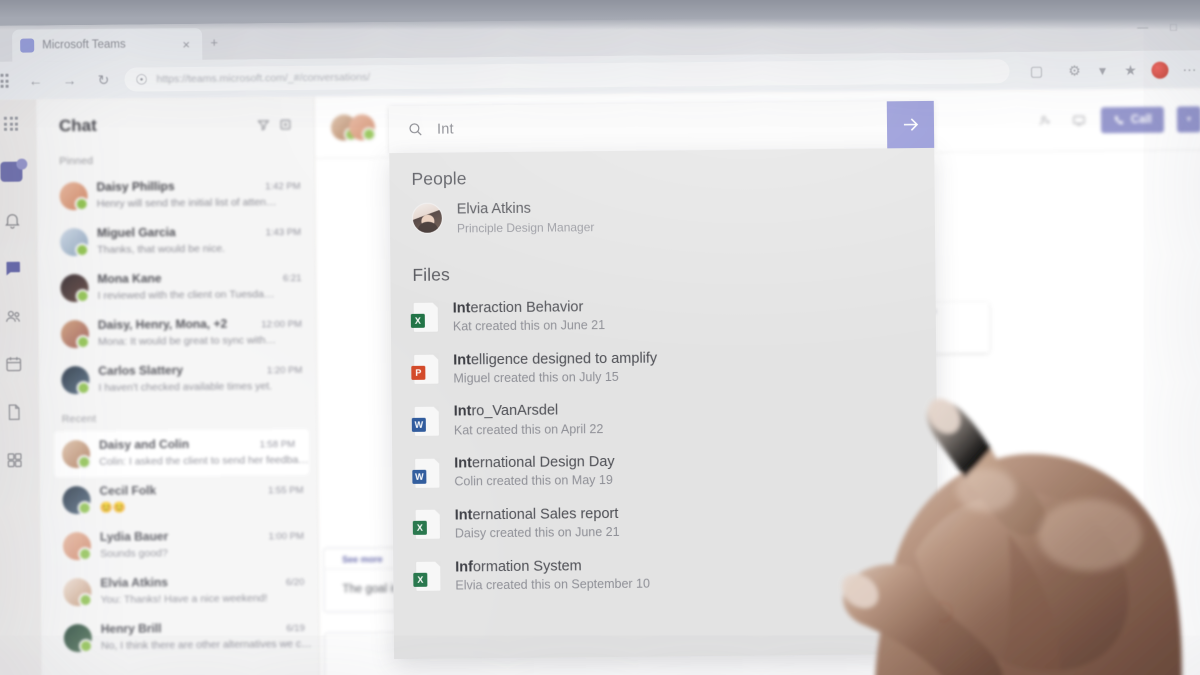  What do you see at coordinates (134, 582) in the screenshot?
I see `chat-name: Elvia Atkins` at bounding box center [134, 582].